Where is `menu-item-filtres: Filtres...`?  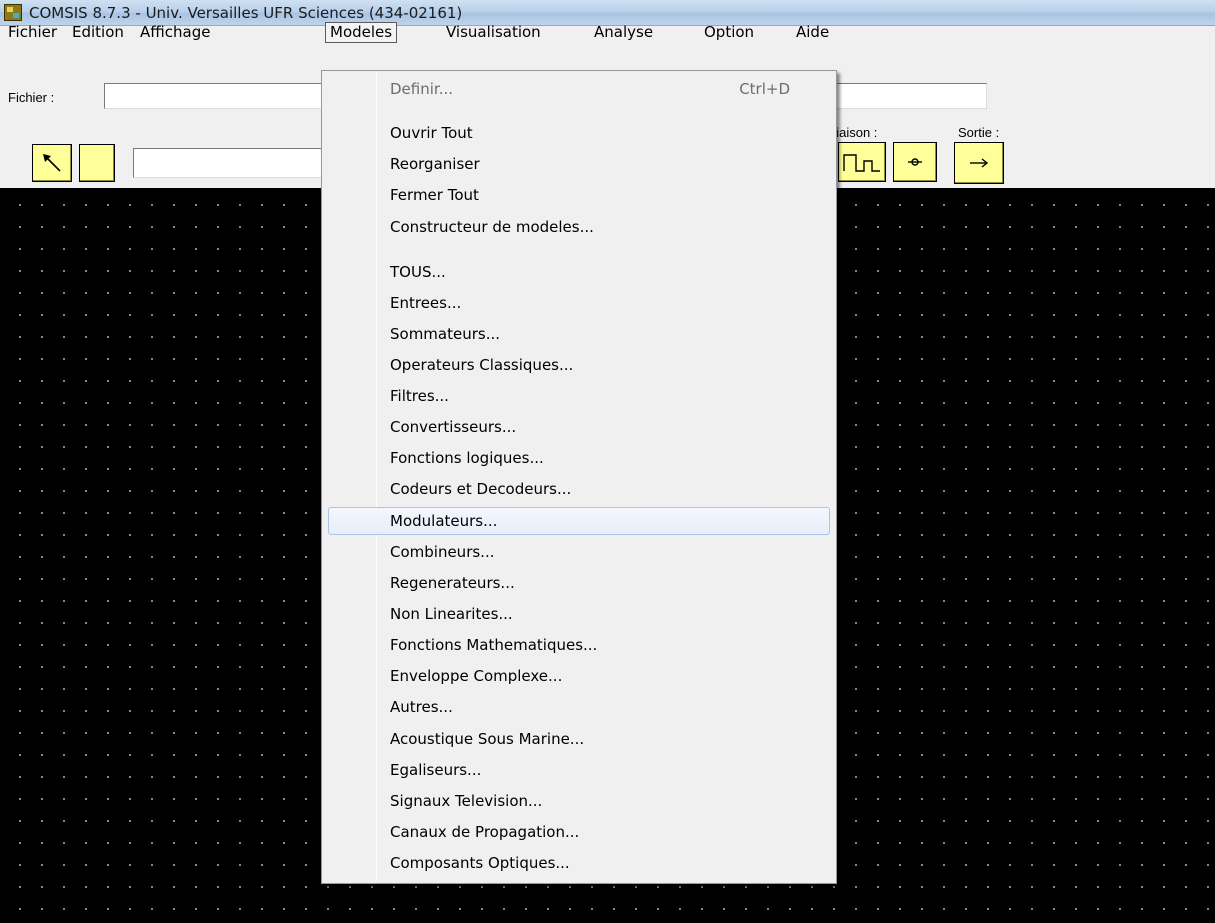 menu-item-filtres: Filtres... is located at coordinates (579, 396).